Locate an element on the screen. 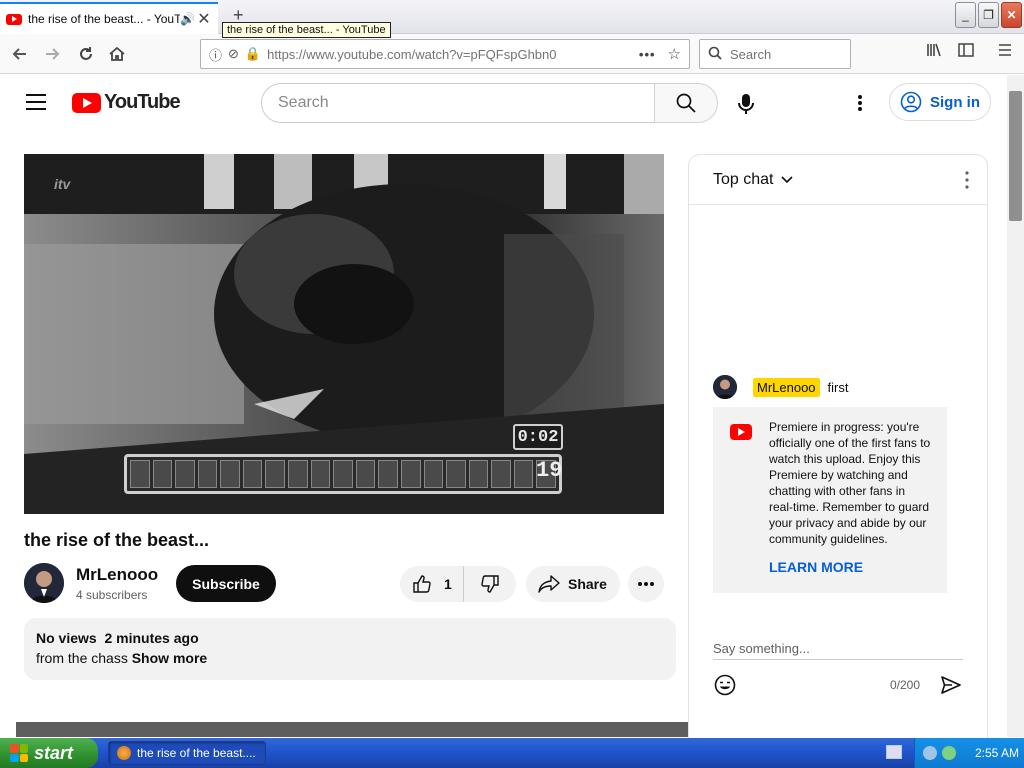 This screenshot has height=768, width=1024. send-icon is located at coordinates (951, 685).